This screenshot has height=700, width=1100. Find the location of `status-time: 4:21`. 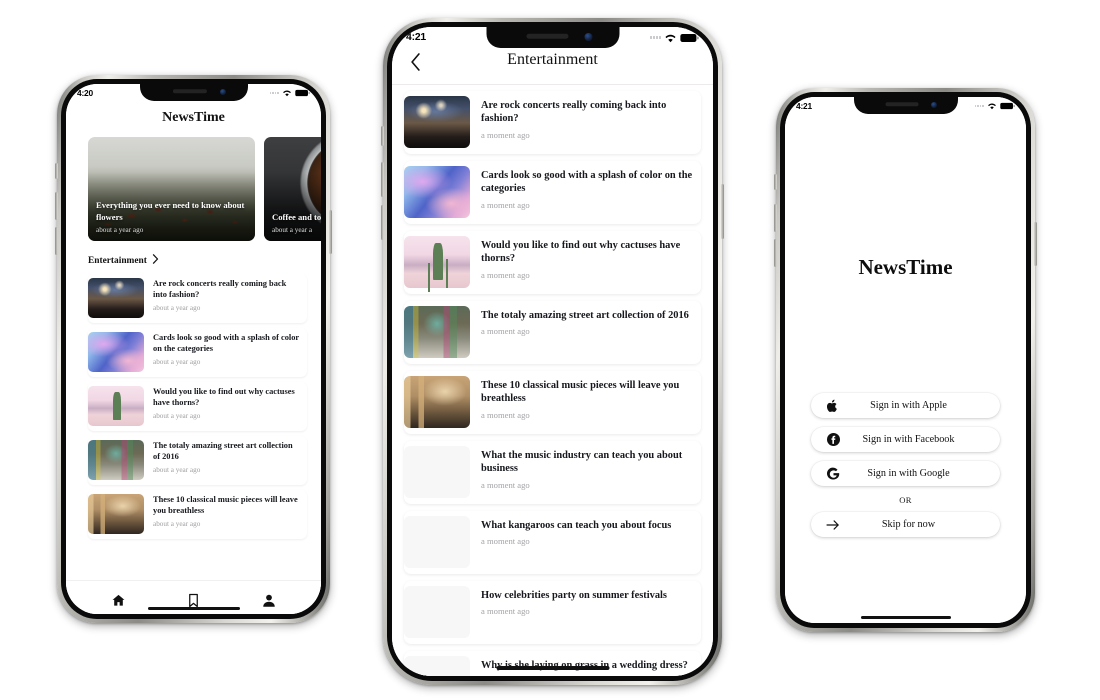

status-time: 4:21 is located at coordinates (804, 105).